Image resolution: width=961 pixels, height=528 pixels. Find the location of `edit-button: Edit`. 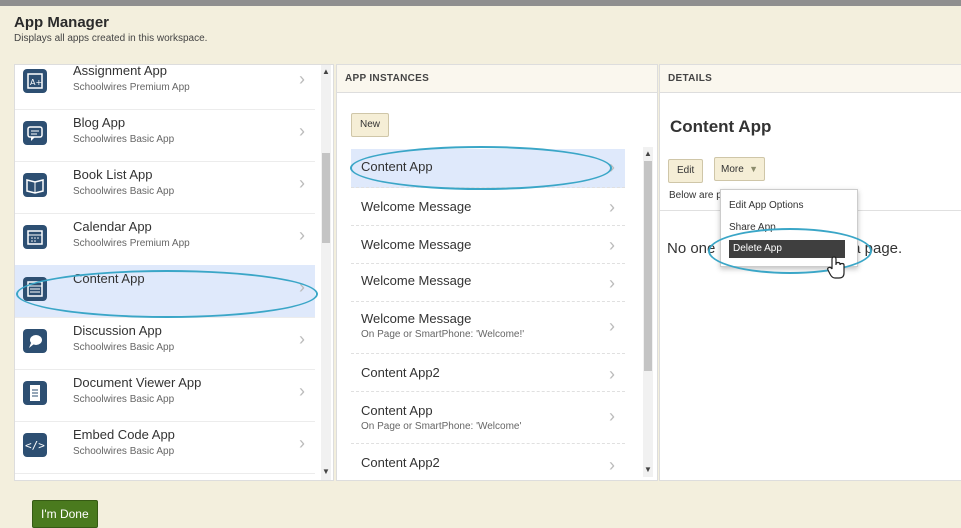

edit-button: Edit is located at coordinates (686, 171).